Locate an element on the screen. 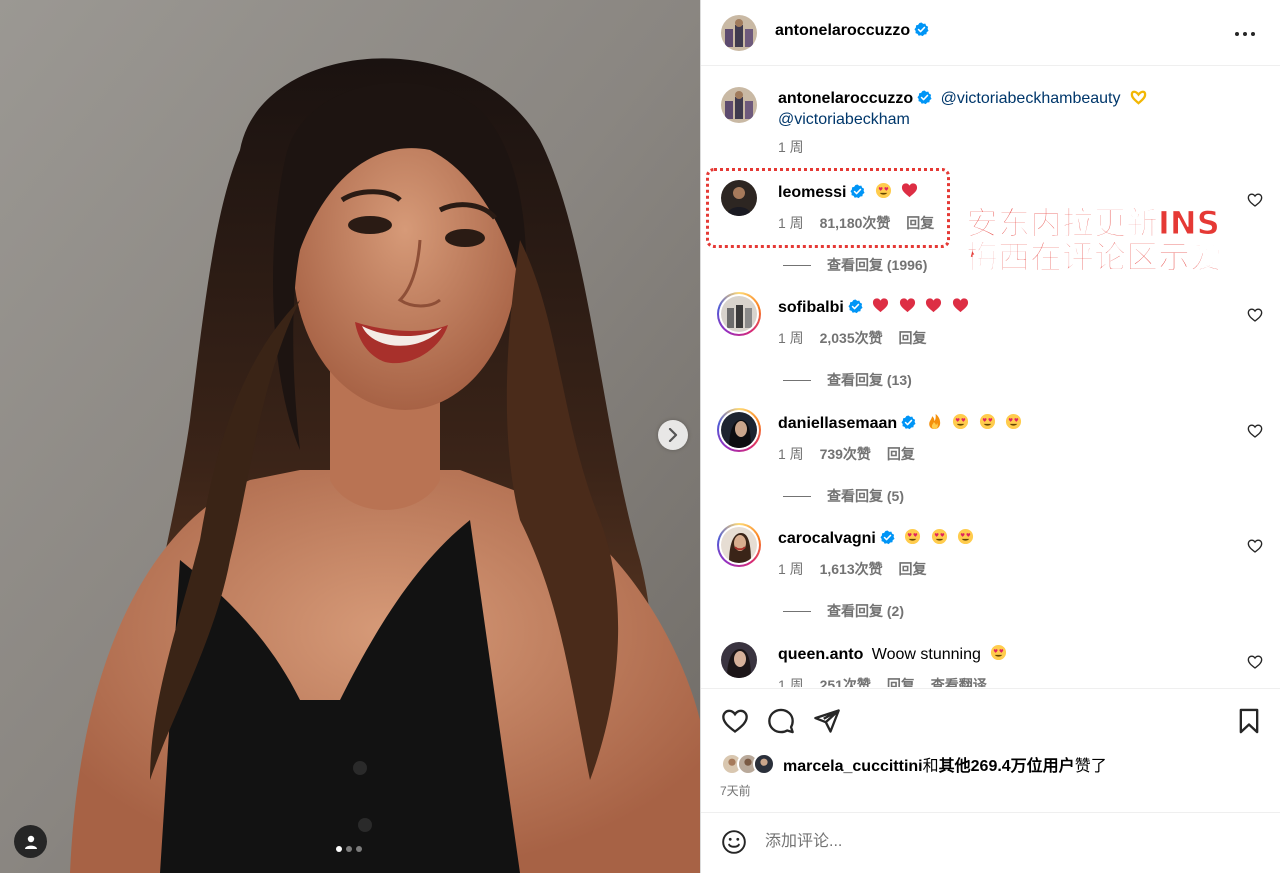  post-action-bar is located at coordinates (990, 718).